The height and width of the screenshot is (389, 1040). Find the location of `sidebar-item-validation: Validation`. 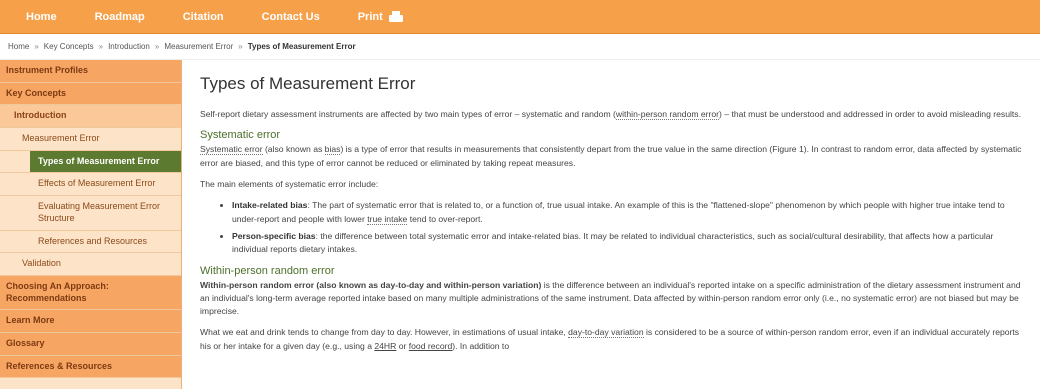

sidebar-item-validation: Validation is located at coordinates (90, 264).